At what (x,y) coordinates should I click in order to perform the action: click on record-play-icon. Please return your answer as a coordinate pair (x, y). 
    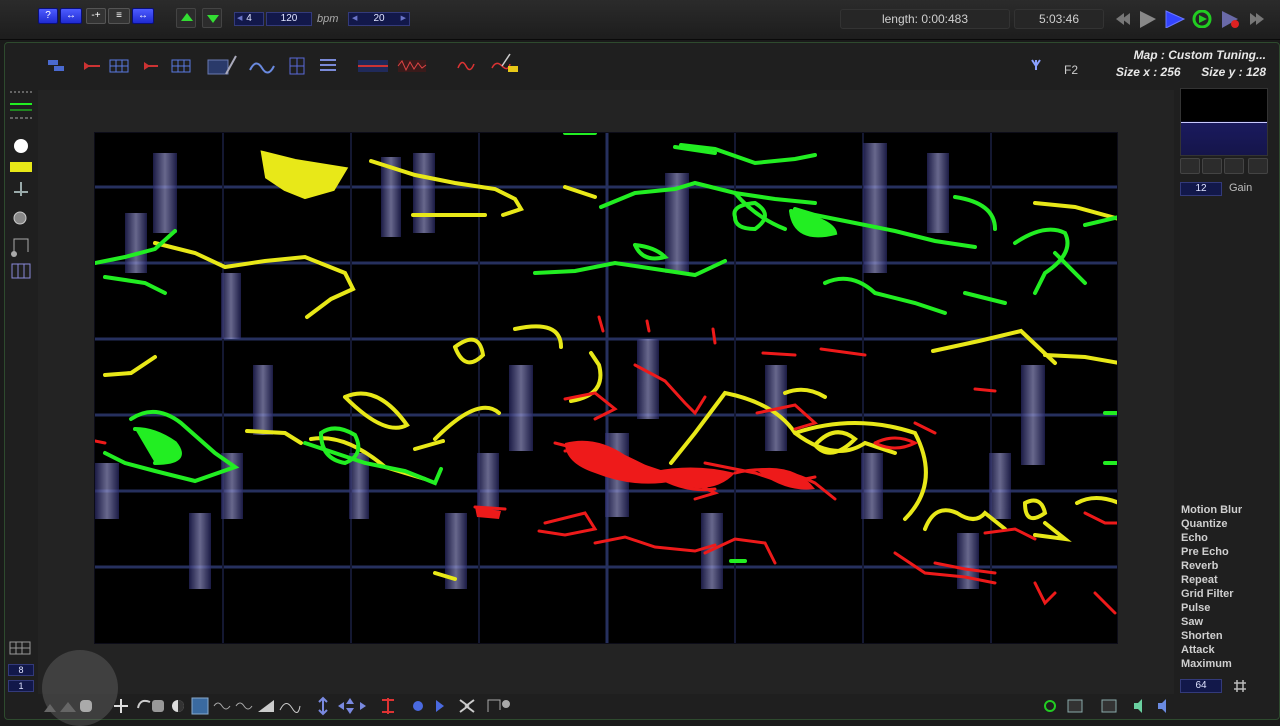
    Looking at the image, I should click on (1230, 19).